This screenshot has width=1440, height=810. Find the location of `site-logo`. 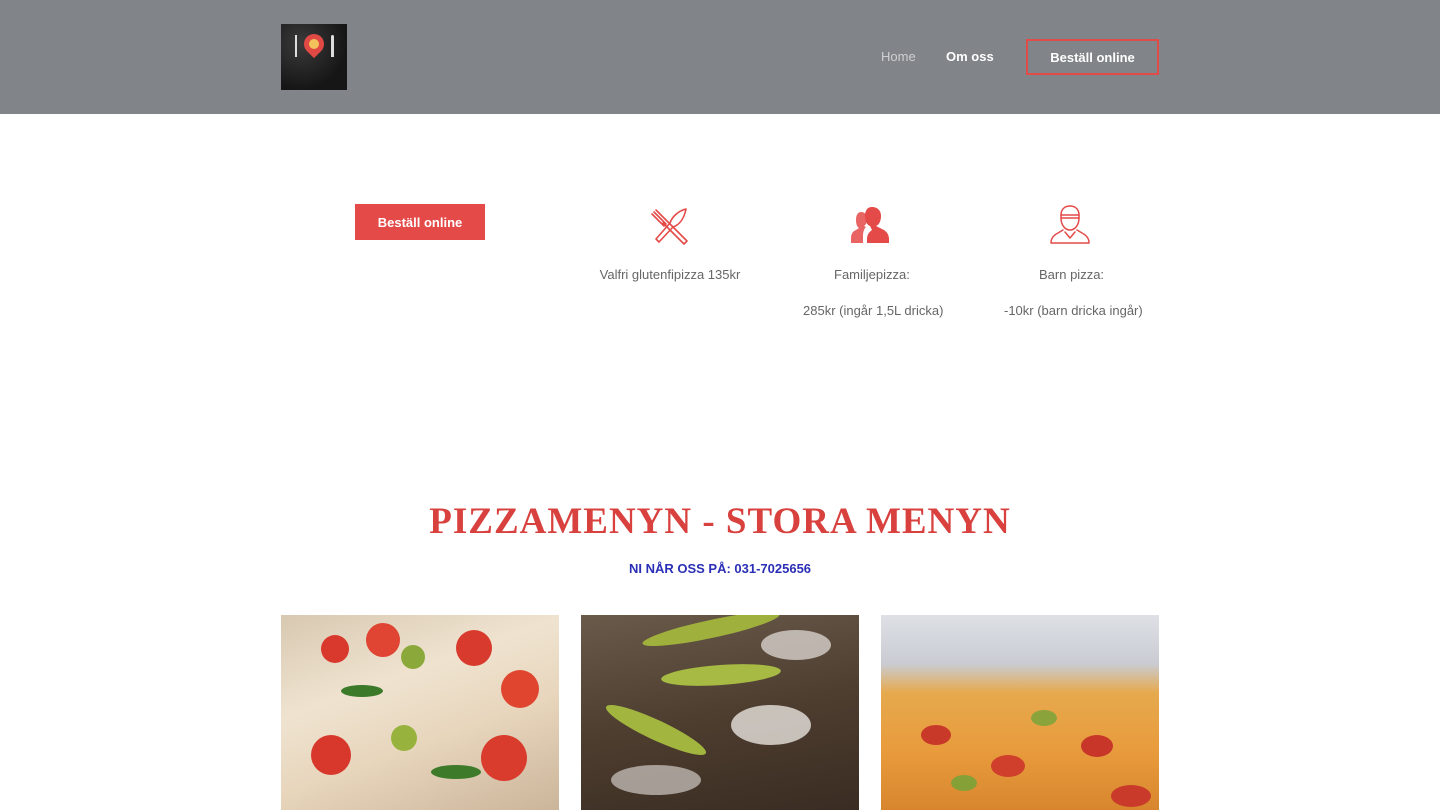

site-logo is located at coordinates (314, 57).